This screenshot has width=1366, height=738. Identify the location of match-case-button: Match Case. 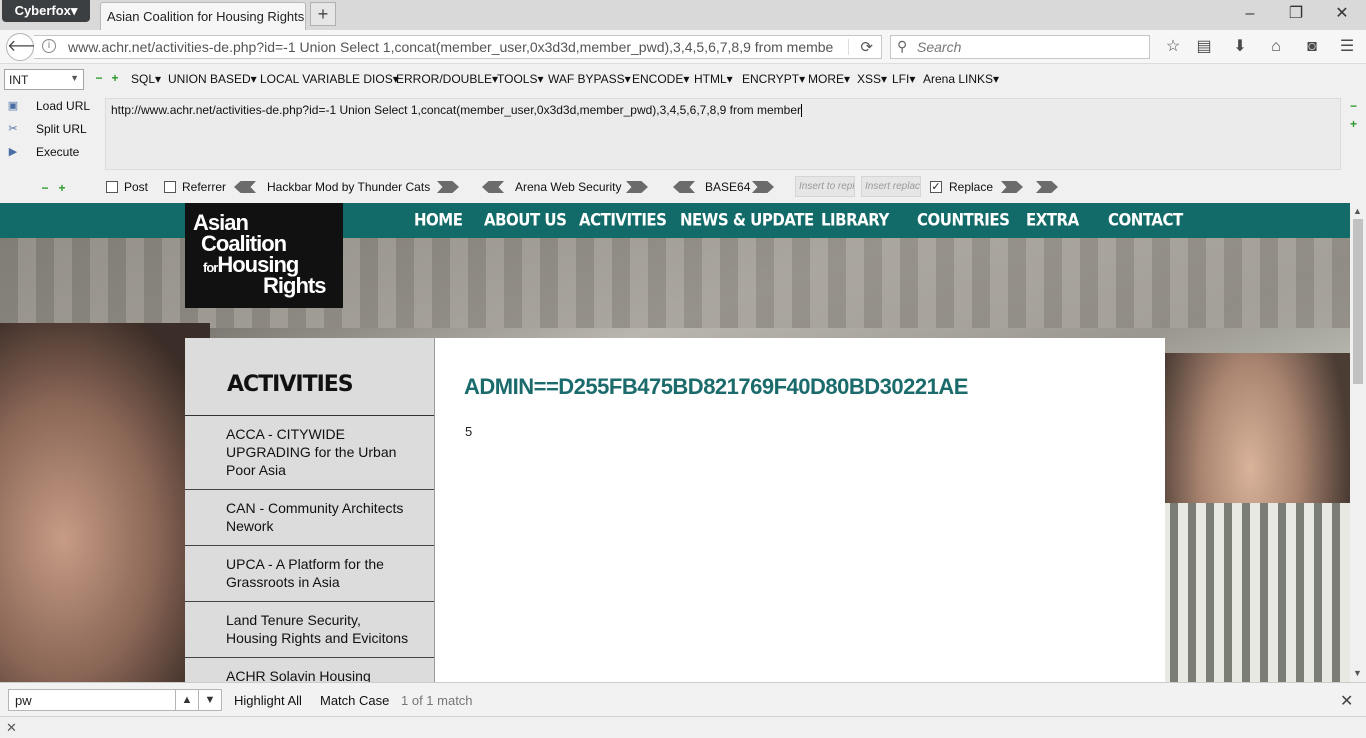
(354, 700).